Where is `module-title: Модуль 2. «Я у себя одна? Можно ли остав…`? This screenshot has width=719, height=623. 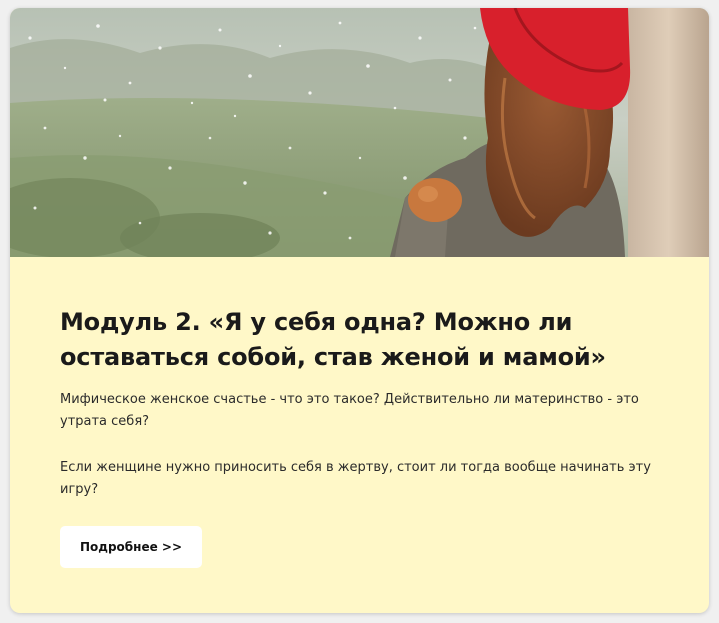 module-title: Модуль 2. «Я у себя одна? Можно ли остав… is located at coordinates (333, 339).